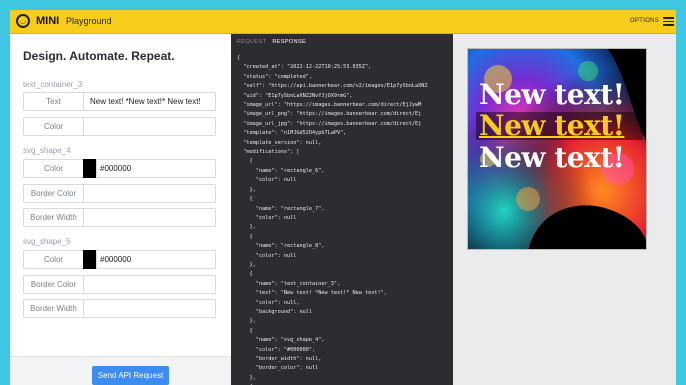  What do you see at coordinates (149, 101) in the screenshot?
I see `text-input: New text! *New text!* New text!` at bounding box center [149, 101].